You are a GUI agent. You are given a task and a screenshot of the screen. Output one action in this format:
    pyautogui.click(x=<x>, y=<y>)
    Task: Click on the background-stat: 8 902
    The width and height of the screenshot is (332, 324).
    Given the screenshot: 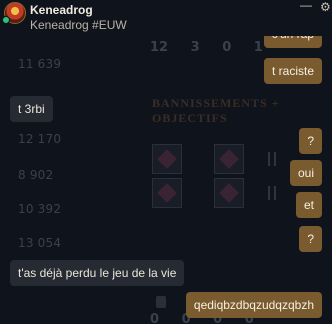 What is the action you would take?
    pyautogui.click(x=36, y=175)
    